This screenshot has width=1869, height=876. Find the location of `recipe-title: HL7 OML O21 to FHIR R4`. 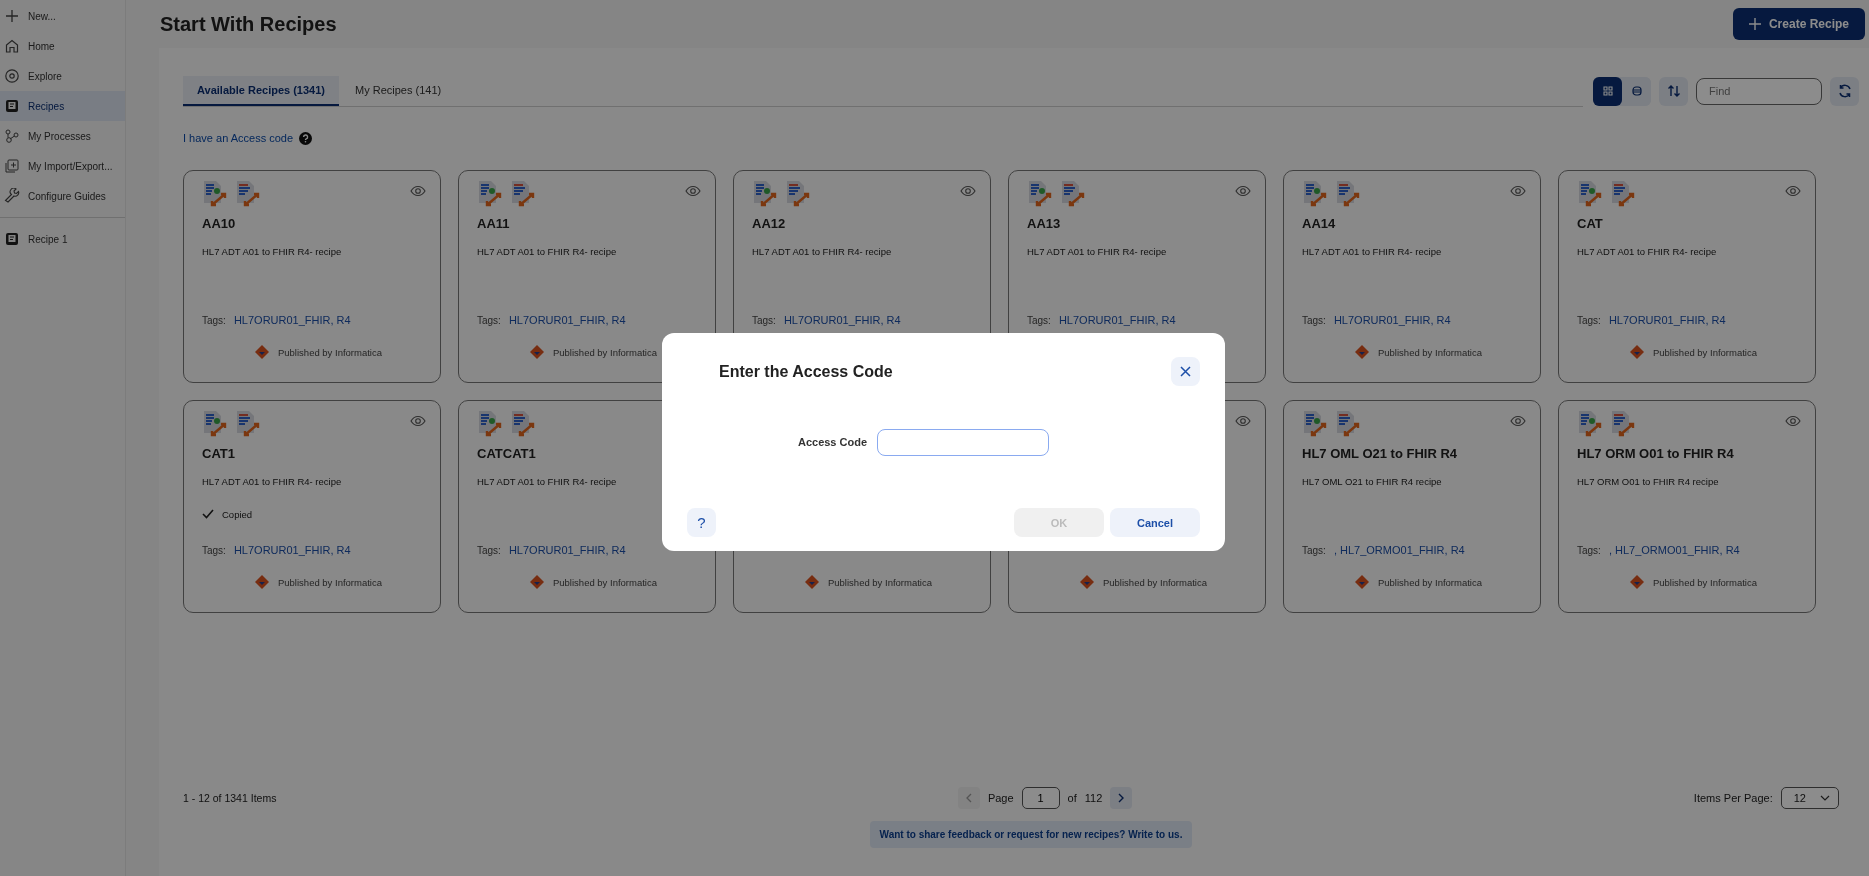

recipe-title: HL7 OML O21 to FHIR R4 is located at coordinates (1380, 453).